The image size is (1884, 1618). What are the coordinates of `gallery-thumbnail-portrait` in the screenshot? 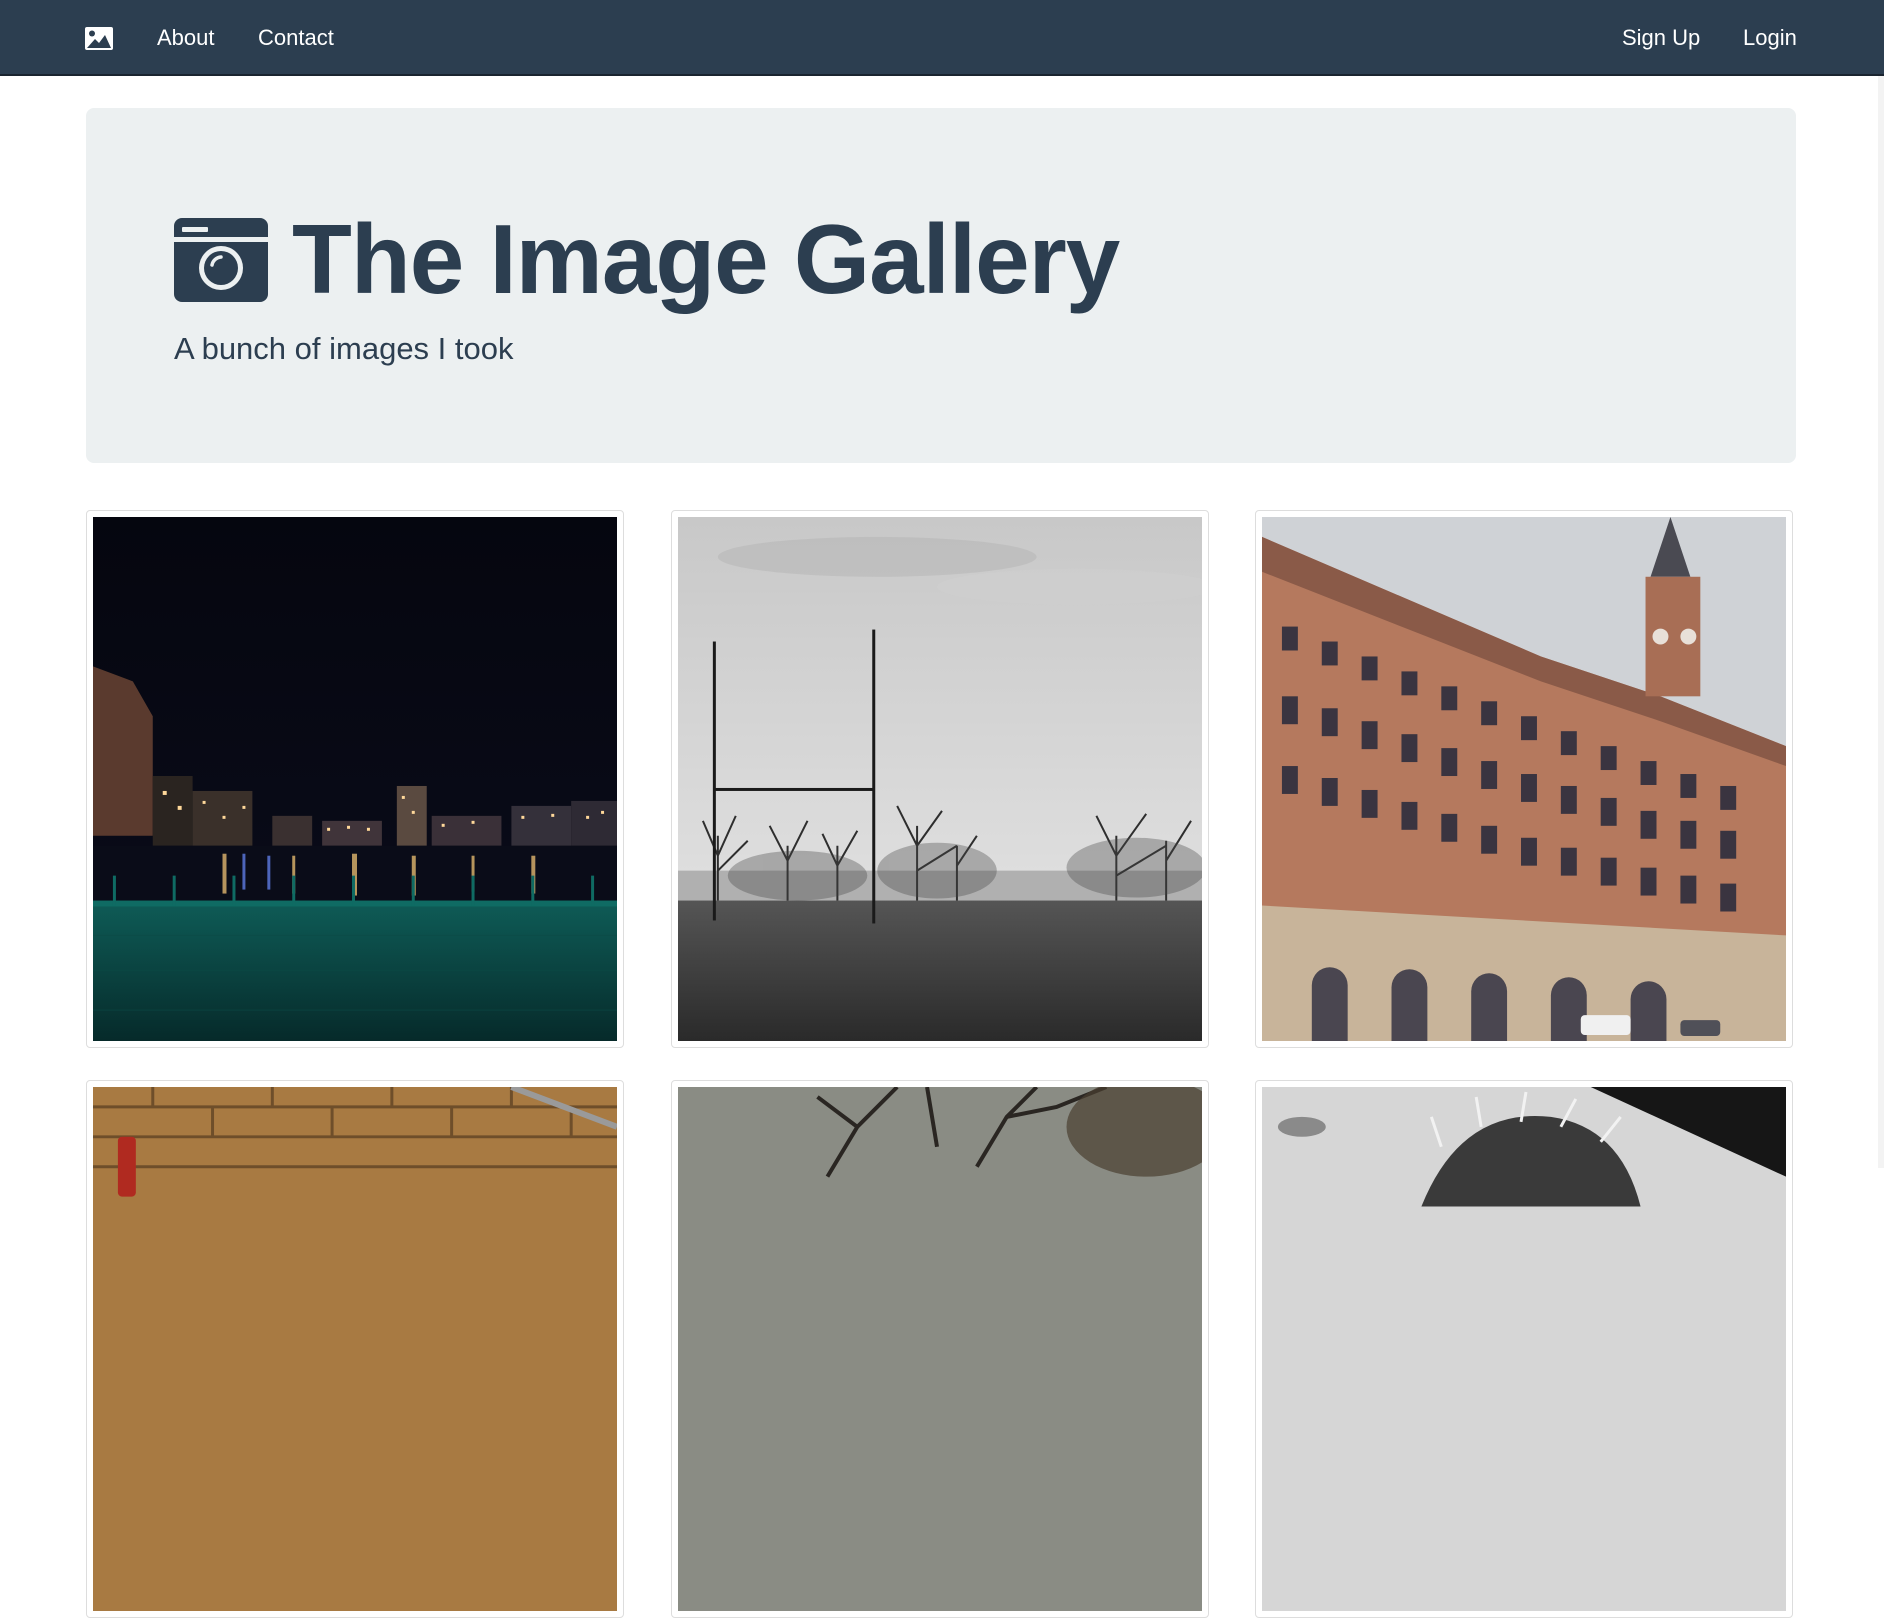 It's located at (1524, 1349).